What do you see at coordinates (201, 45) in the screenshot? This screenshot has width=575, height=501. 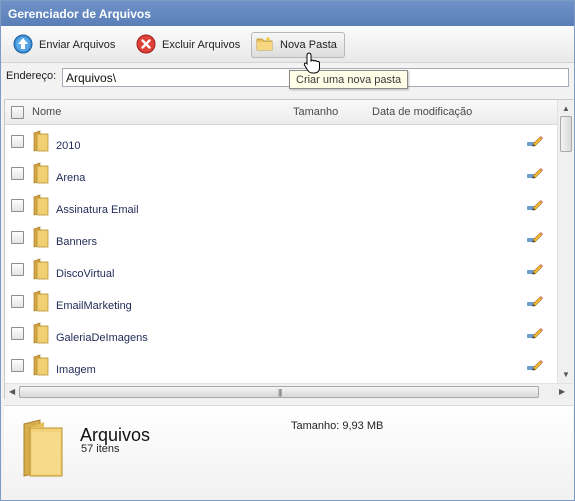 I see `delete-files-label: Excluir Arquivos` at bounding box center [201, 45].